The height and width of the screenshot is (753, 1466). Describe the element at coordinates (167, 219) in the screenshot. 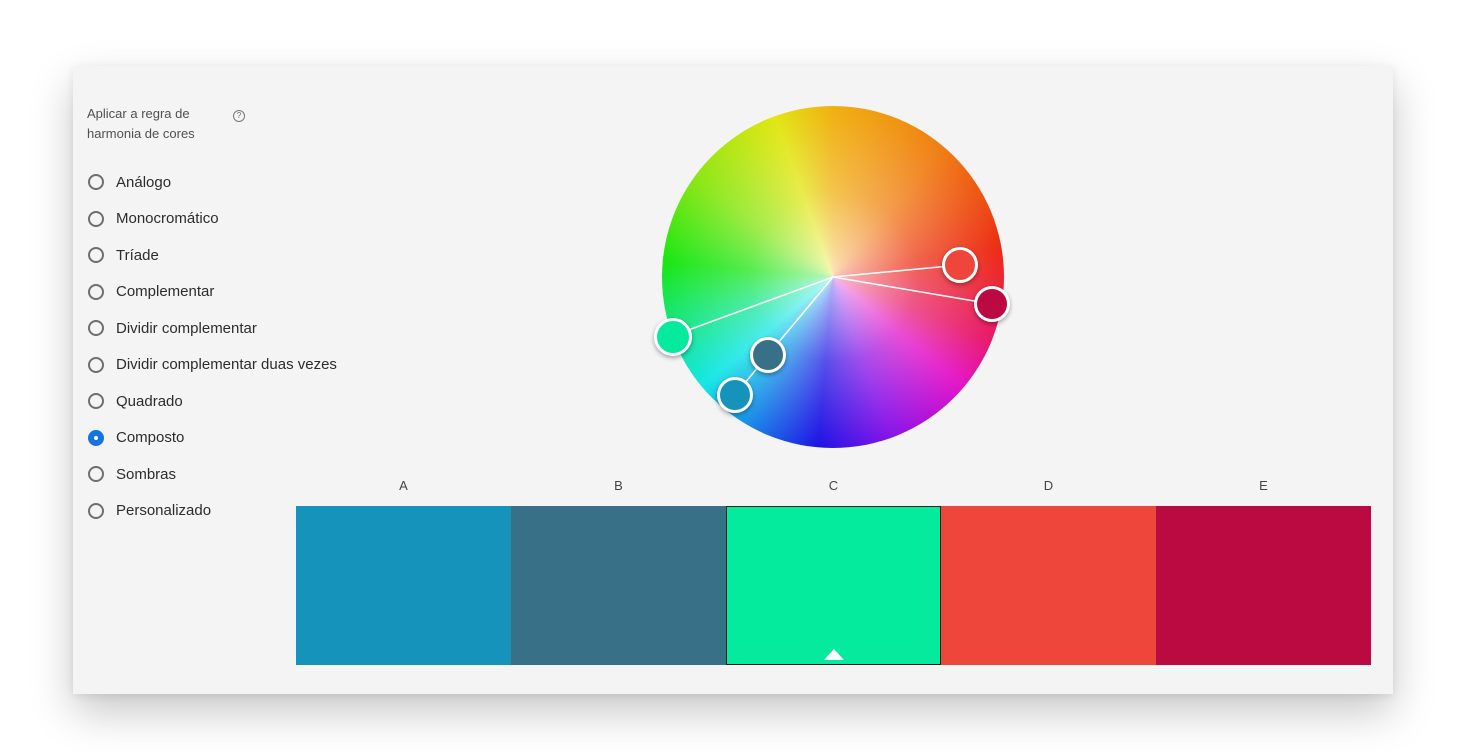

I see `rule-option-label: Monocromático` at that location.